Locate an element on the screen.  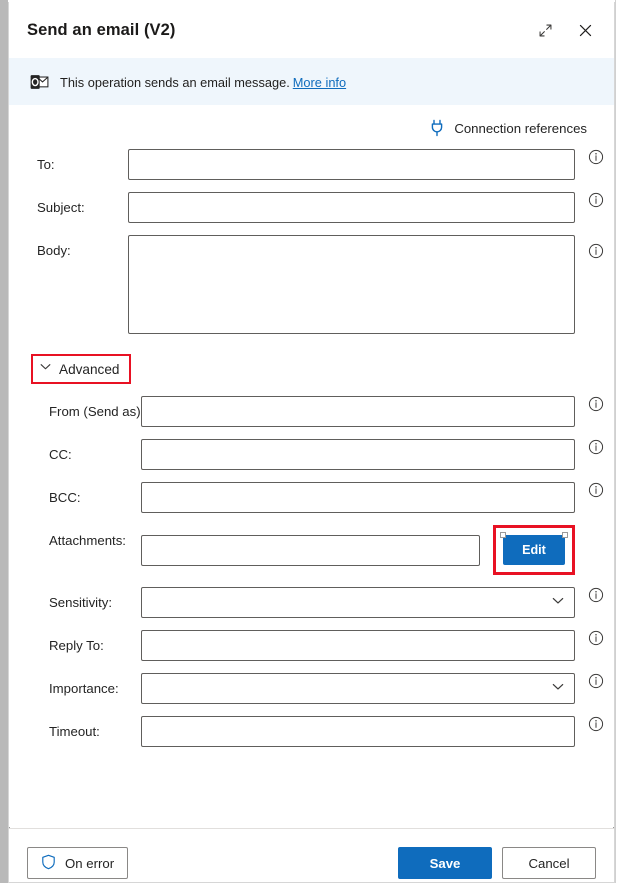
subject-control is located at coordinates (351, 207).